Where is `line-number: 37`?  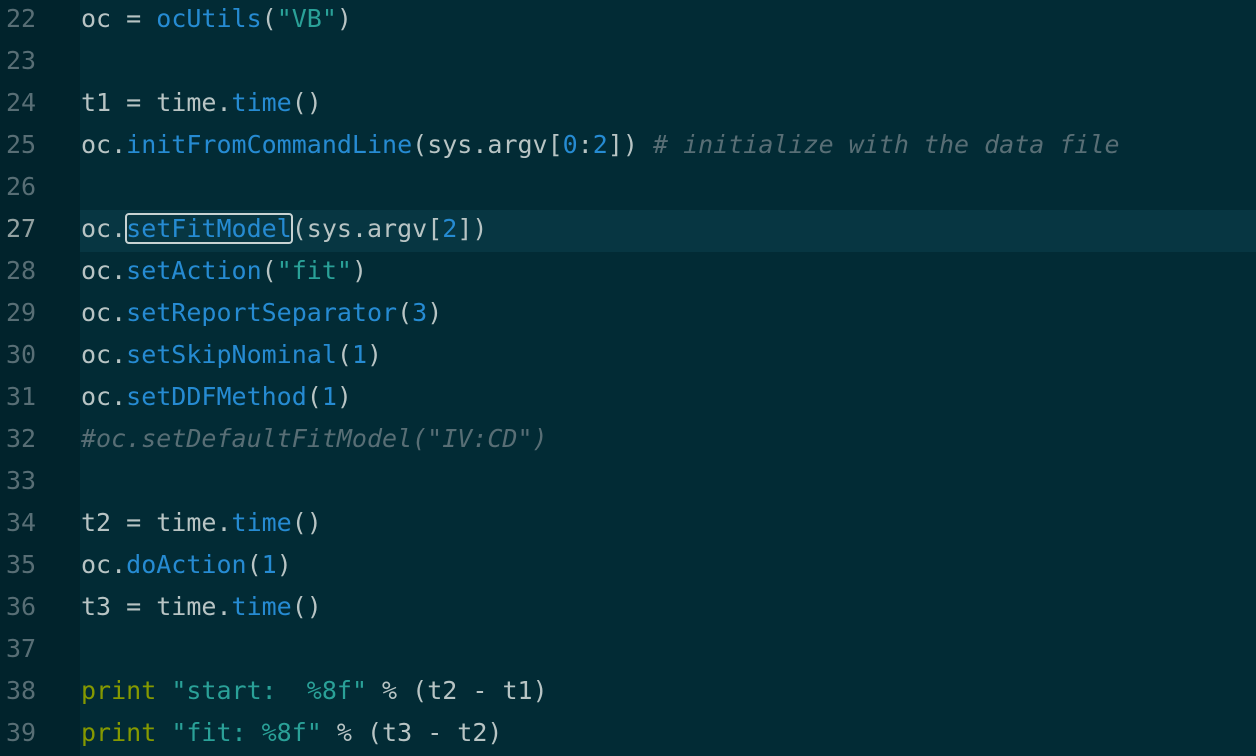
line-number: 37 is located at coordinates (21, 648).